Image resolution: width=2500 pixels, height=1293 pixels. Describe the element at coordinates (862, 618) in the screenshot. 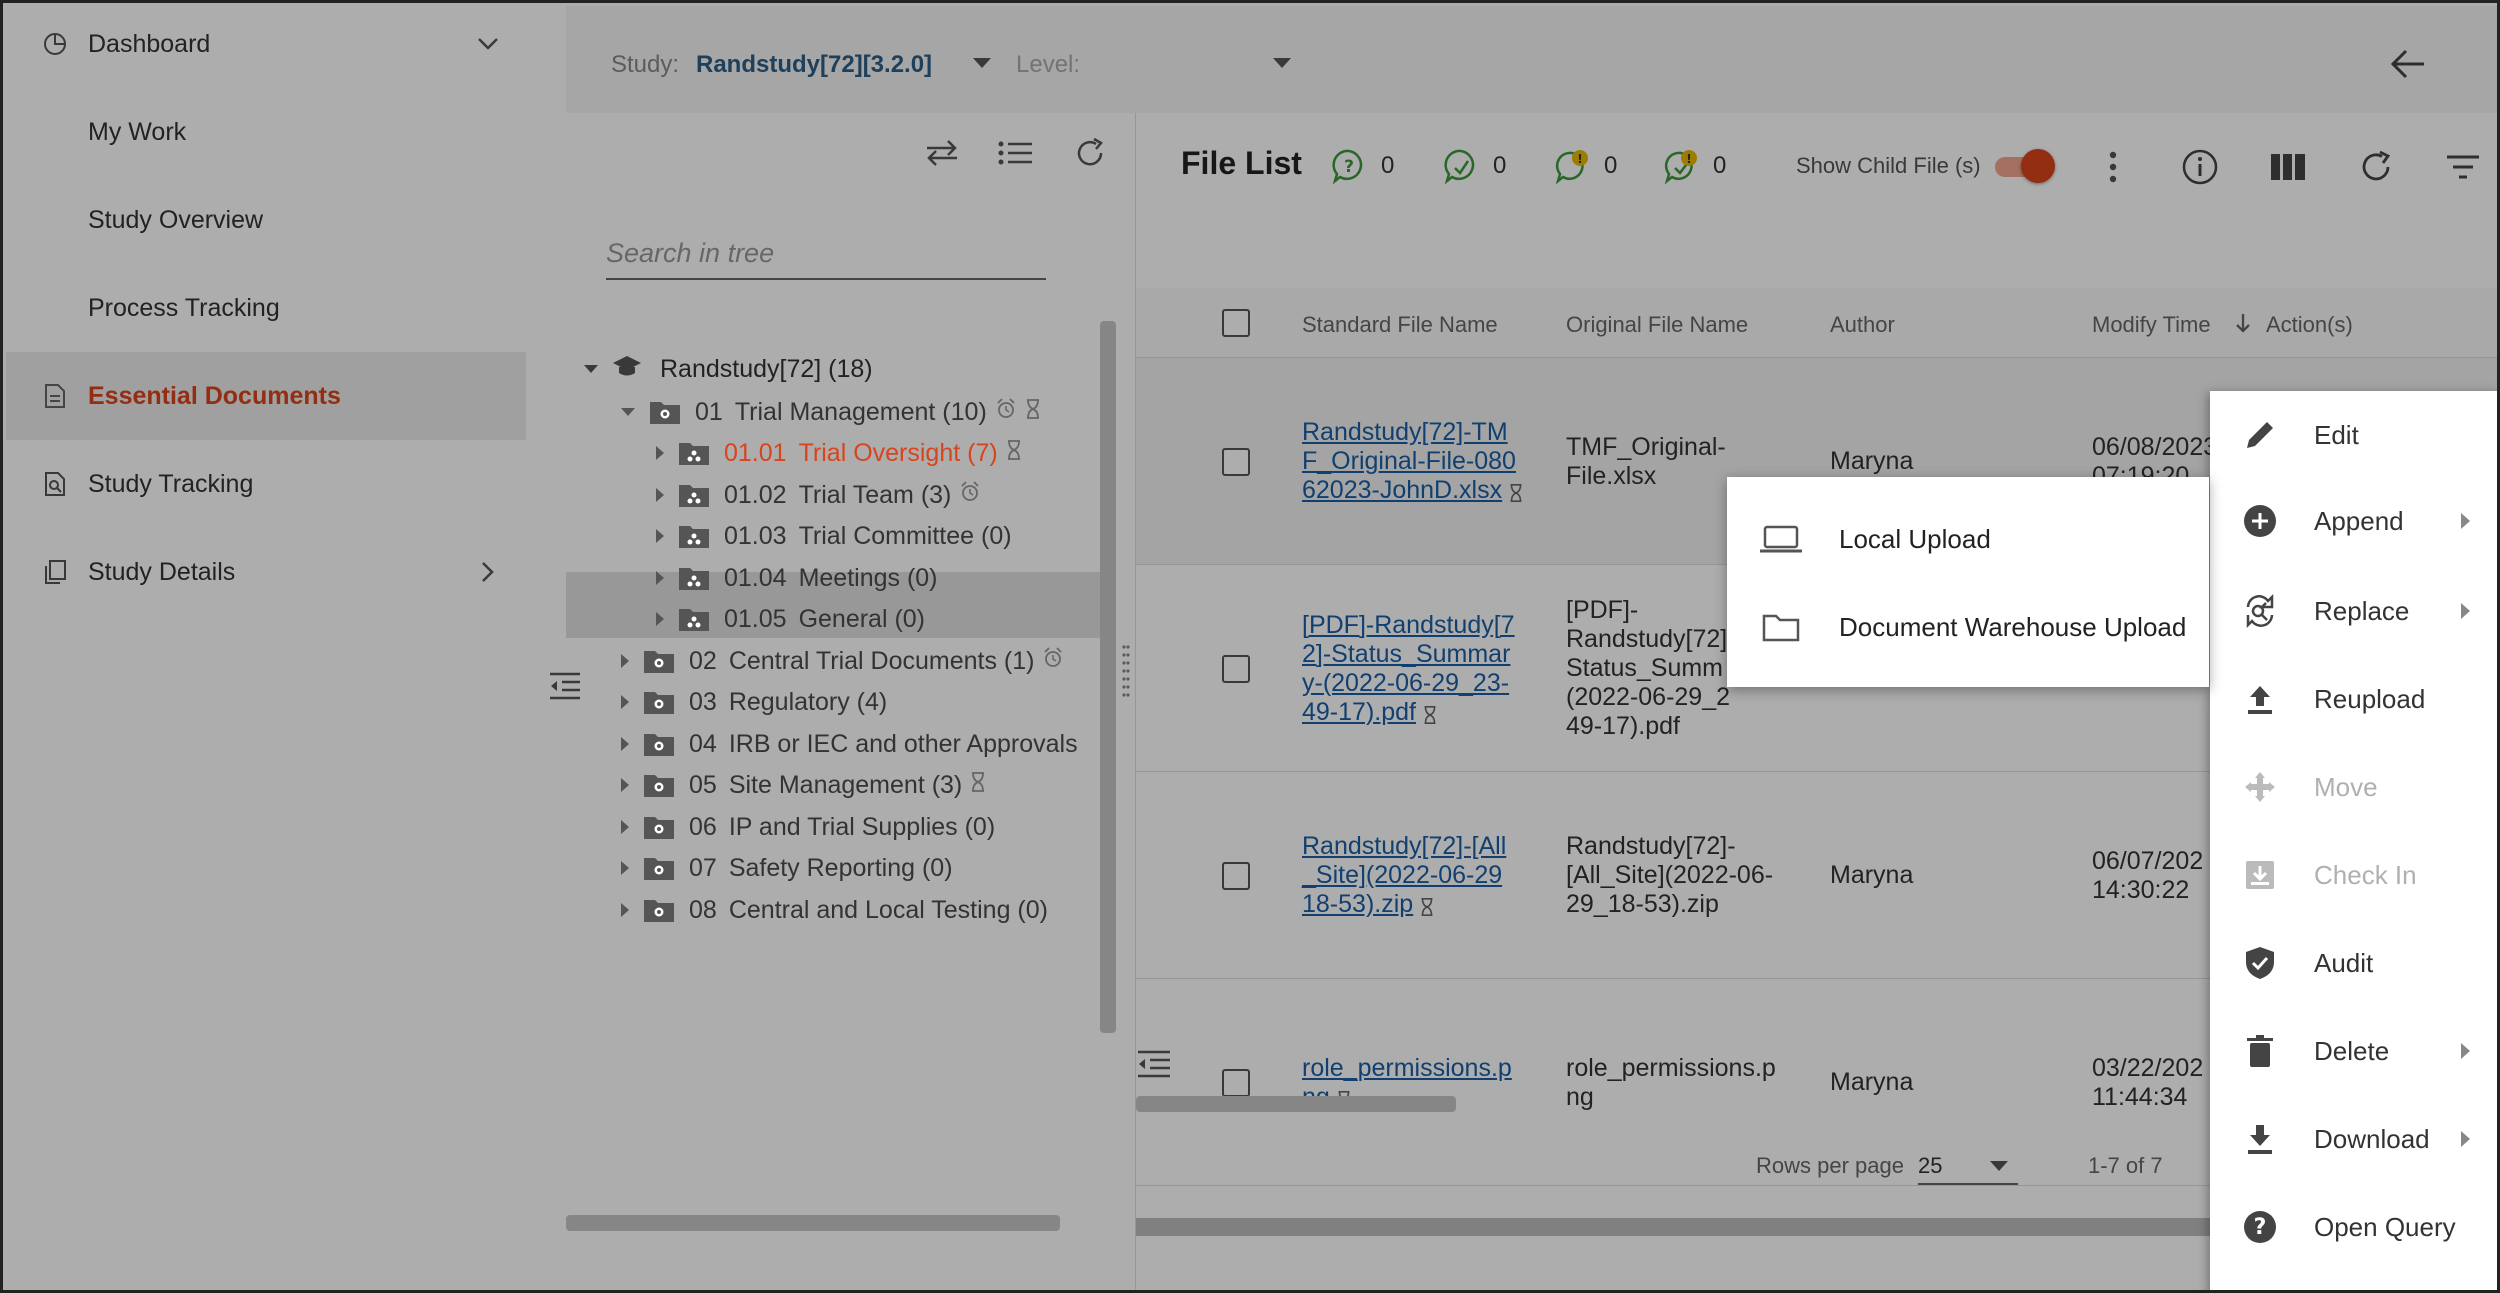

I see `tree-node-label: General (0)` at that location.